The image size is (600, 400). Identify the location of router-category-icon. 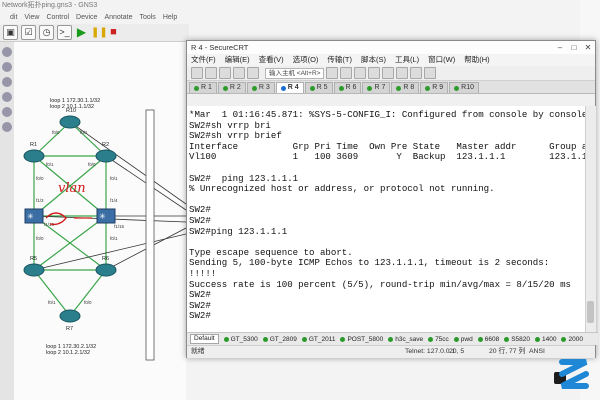
(7, 52).